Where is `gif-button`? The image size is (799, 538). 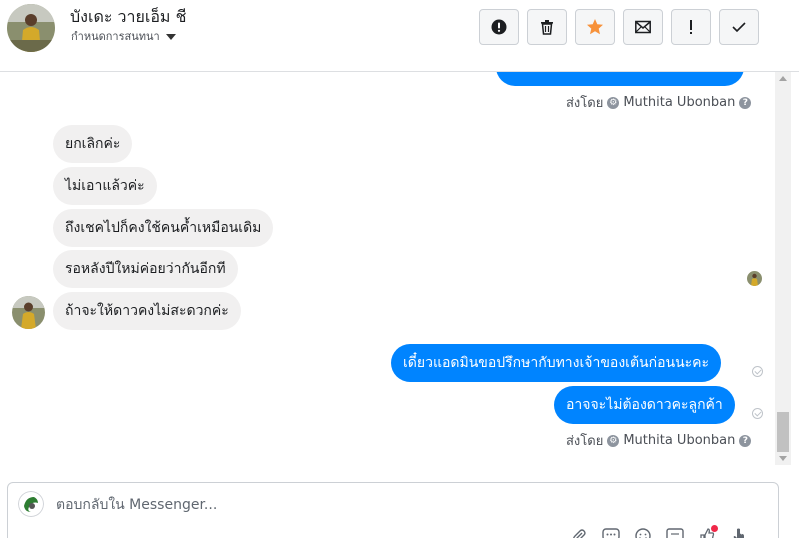 gif-button is located at coordinates (675, 532).